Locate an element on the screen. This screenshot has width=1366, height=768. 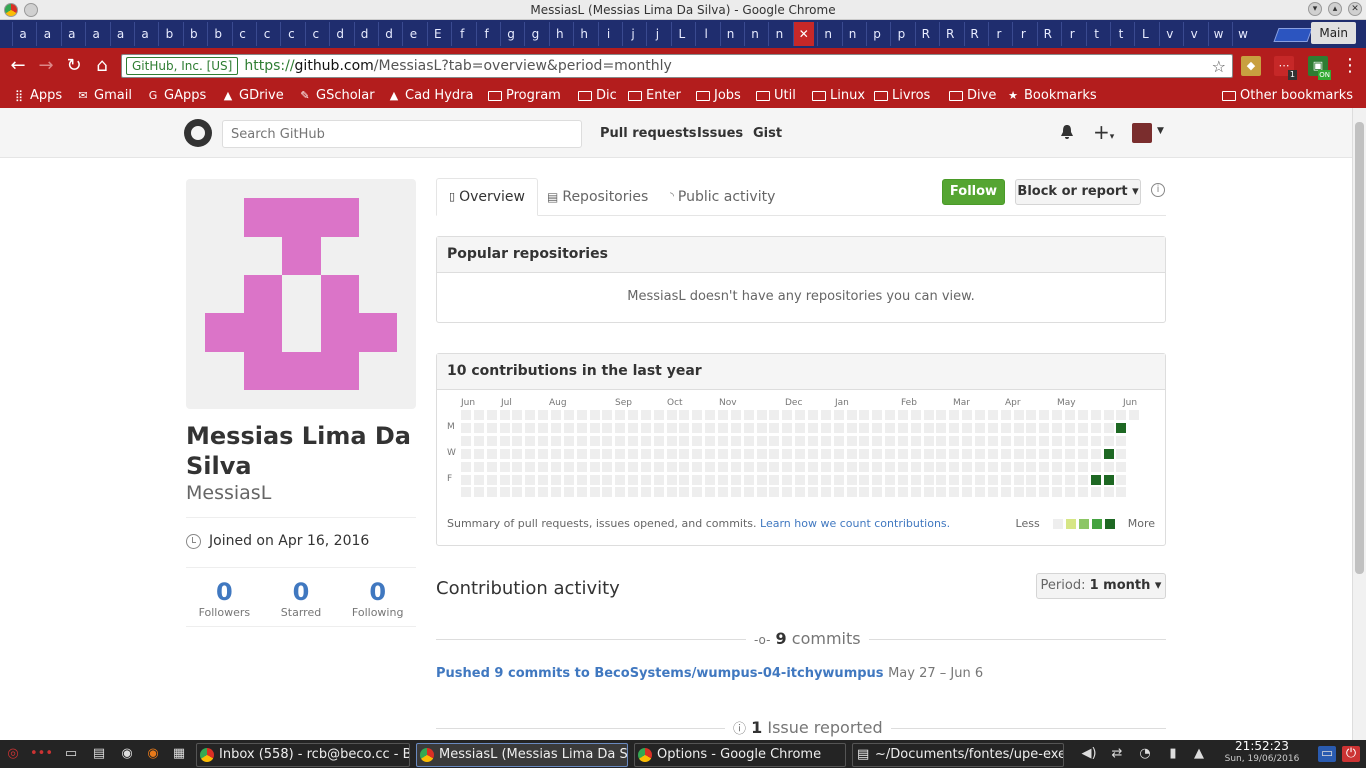
browser-tab: e is located at coordinates (412, 34).